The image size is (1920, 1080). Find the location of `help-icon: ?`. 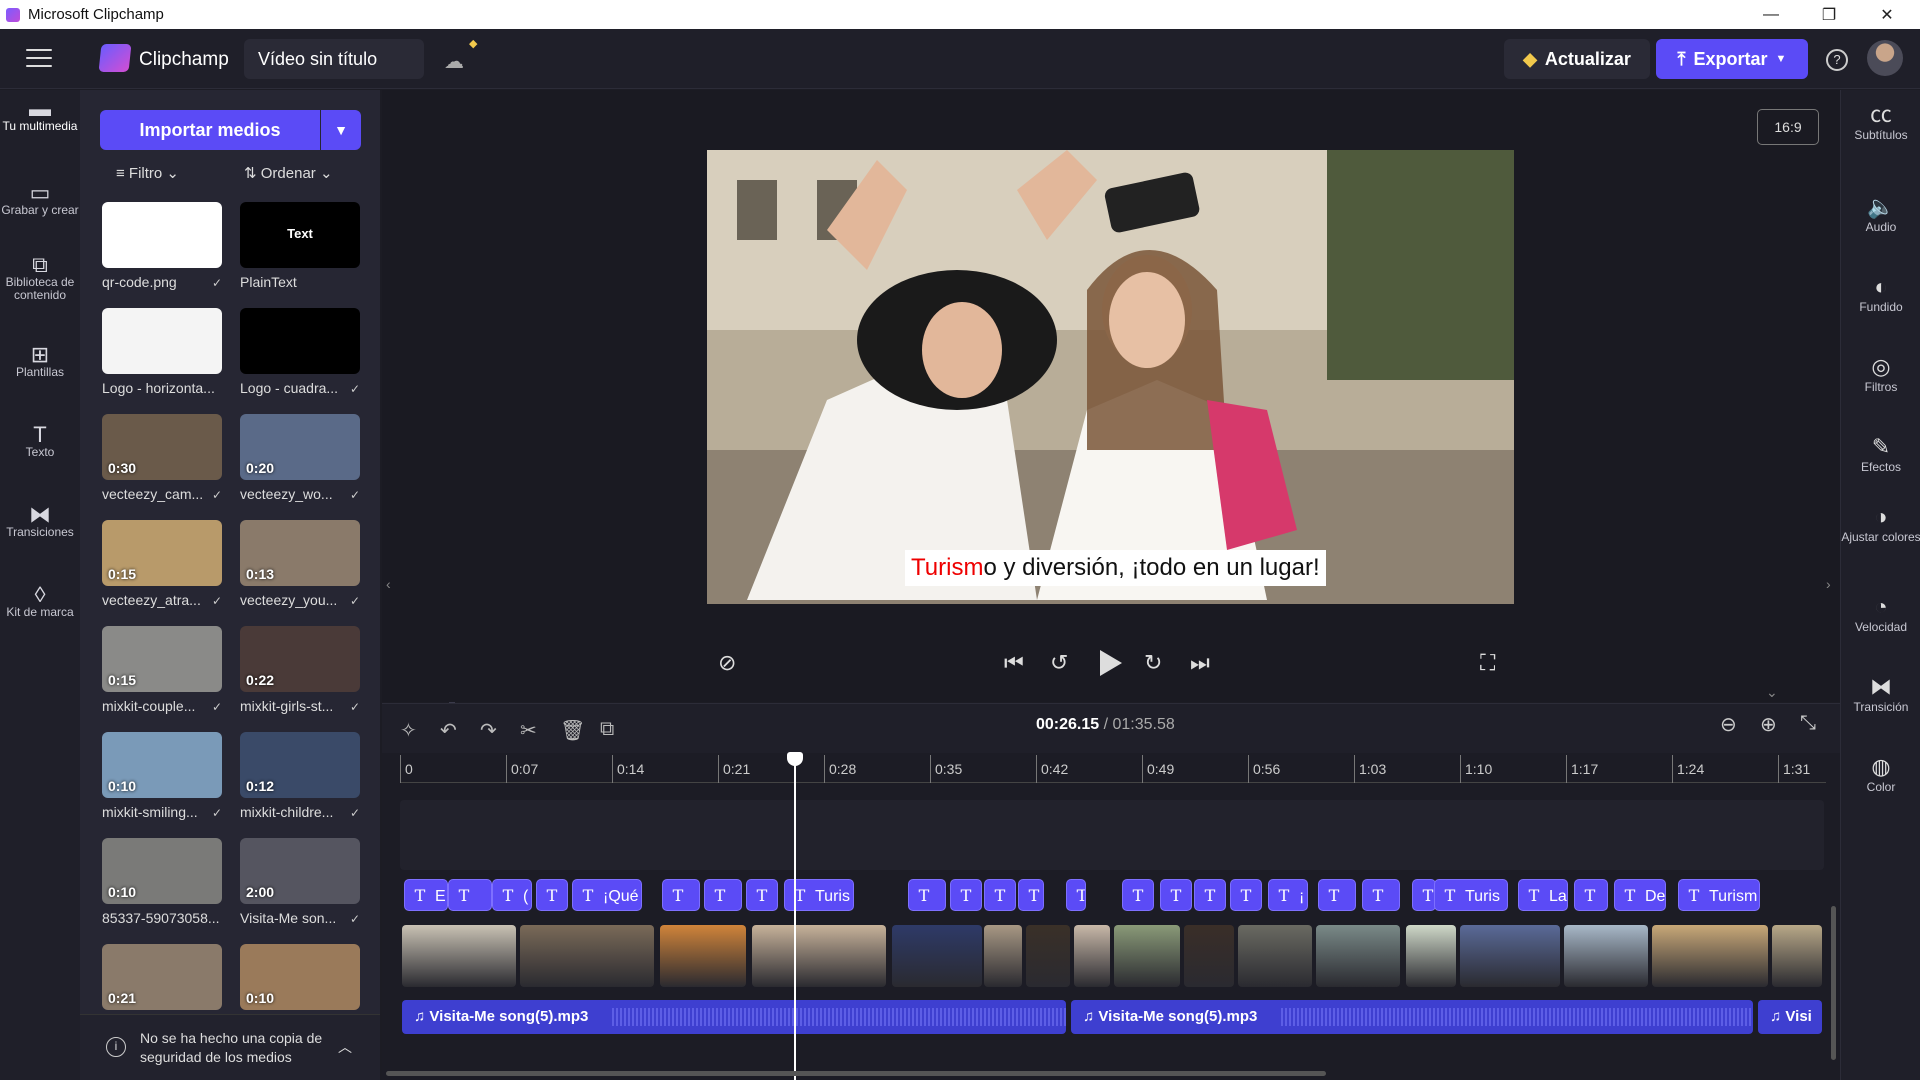

help-icon: ? is located at coordinates (1837, 60).